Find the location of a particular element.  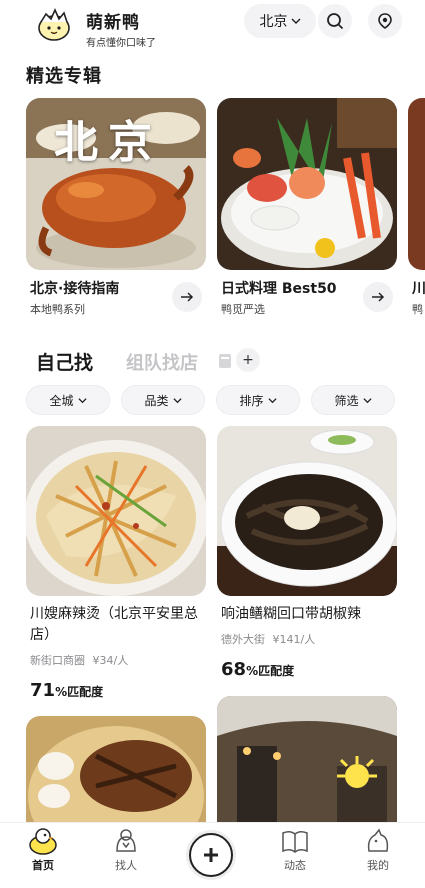

nav-add-button is located at coordinates (211, 855).